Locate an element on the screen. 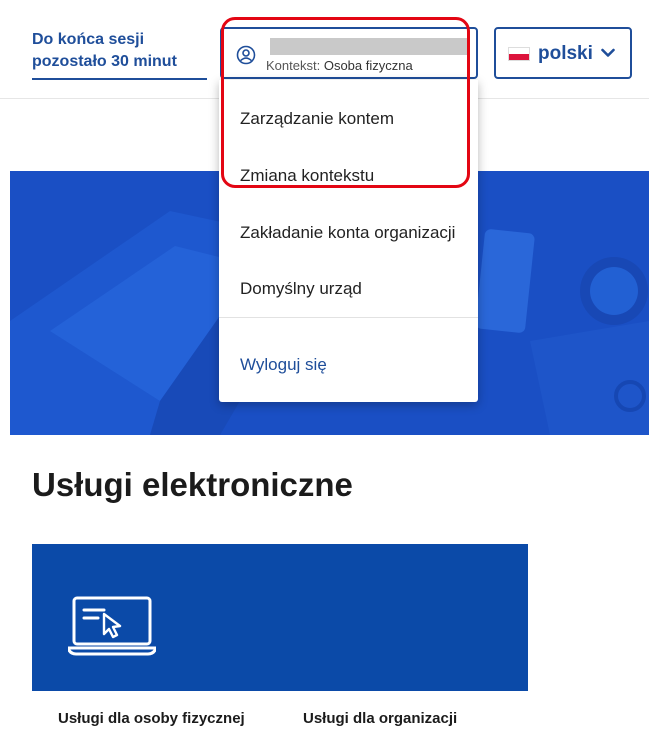 This screenshot has width=649, height=740. session-timer-line2: pozostało 30 minut is located at coordinates (104, 61).